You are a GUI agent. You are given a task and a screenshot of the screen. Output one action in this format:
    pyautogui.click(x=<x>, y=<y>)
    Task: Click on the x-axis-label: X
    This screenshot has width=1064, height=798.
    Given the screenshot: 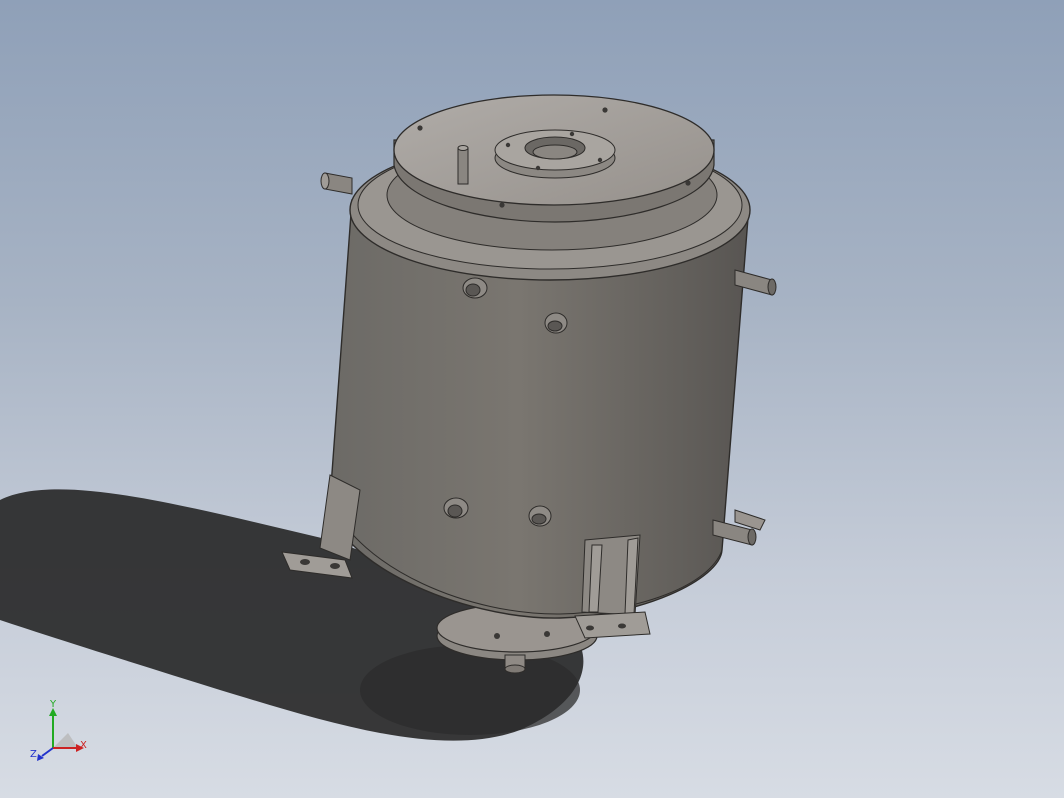 What is the action you would take?
    pyautogui.click(x=83, y=745)
    